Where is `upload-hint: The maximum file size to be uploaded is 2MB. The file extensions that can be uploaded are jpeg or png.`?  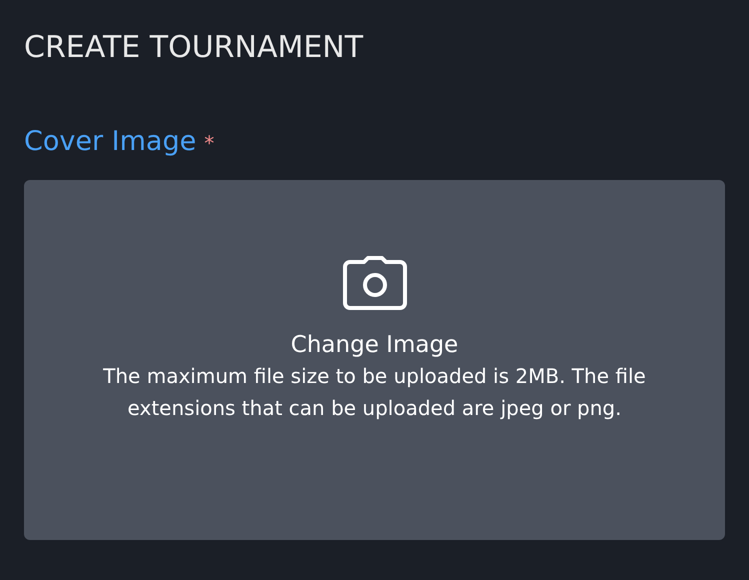
upload-hint: The maximum file size to be uploaded is 2MB. The file extensions that can be uploaded are jpeg or png. is located at coordinates (374, 392).